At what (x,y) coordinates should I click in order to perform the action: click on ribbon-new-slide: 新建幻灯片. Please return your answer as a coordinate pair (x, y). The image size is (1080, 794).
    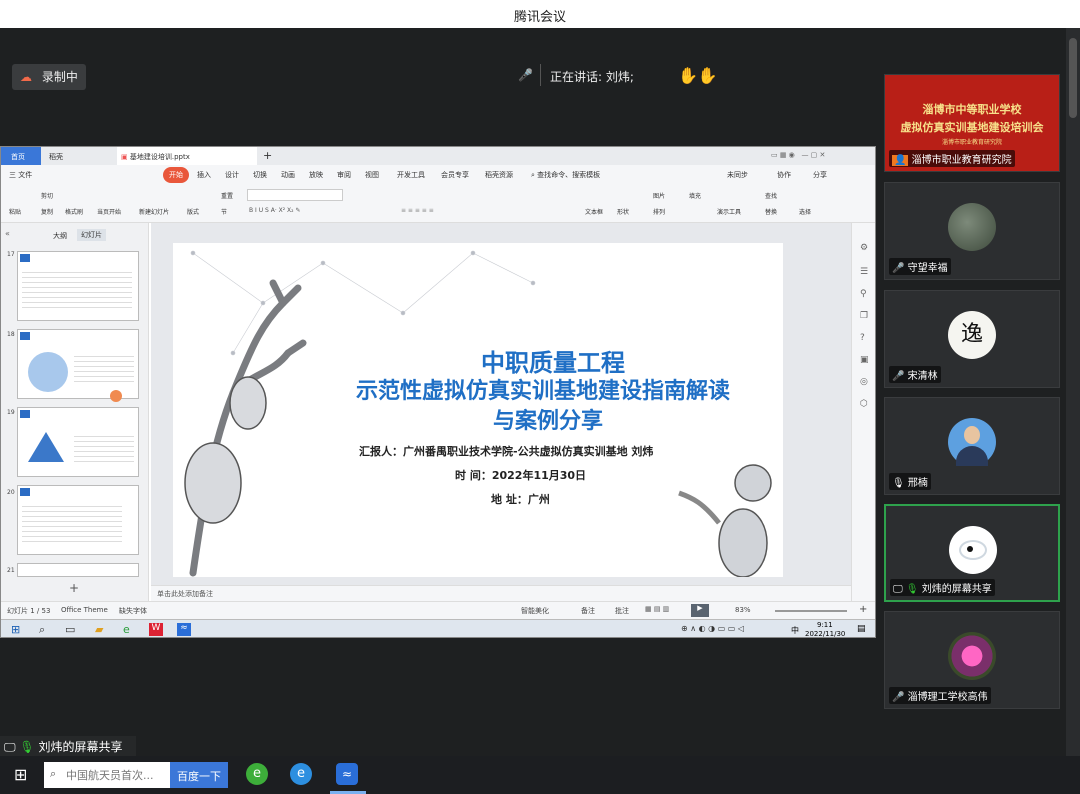
    Looking at the image, I should click on (154, 211).